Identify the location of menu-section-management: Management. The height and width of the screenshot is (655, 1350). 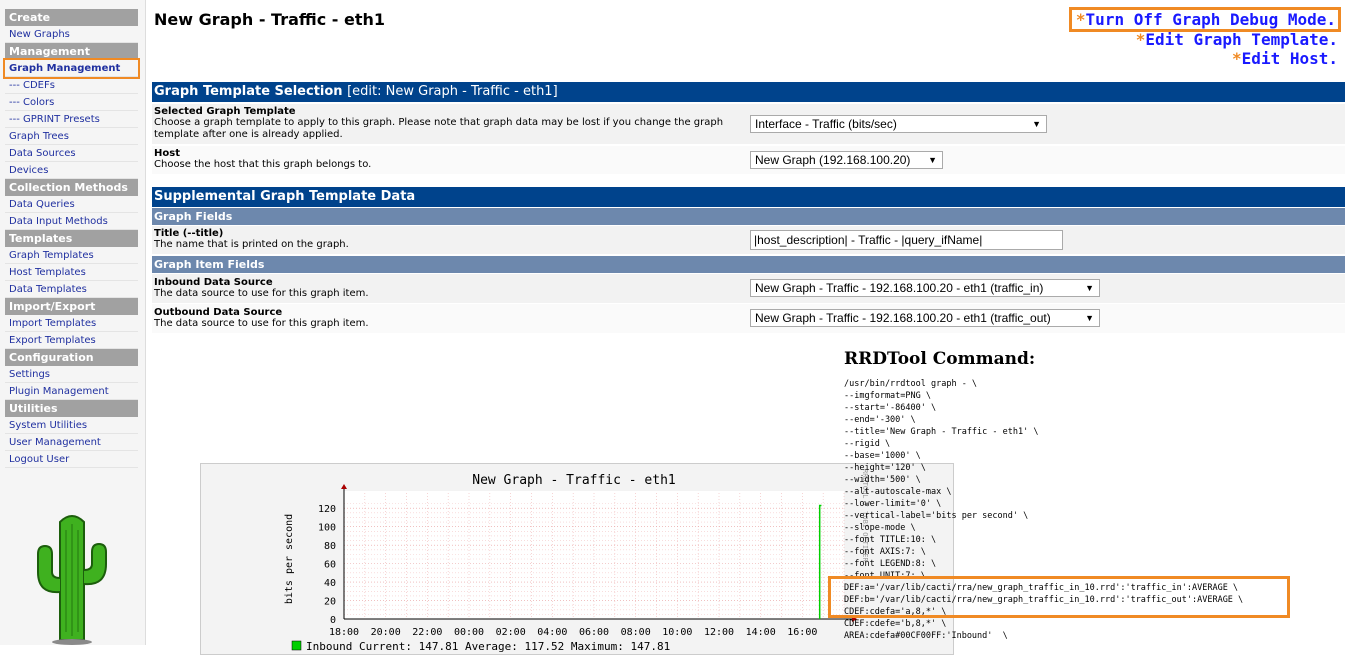
(71, 51).